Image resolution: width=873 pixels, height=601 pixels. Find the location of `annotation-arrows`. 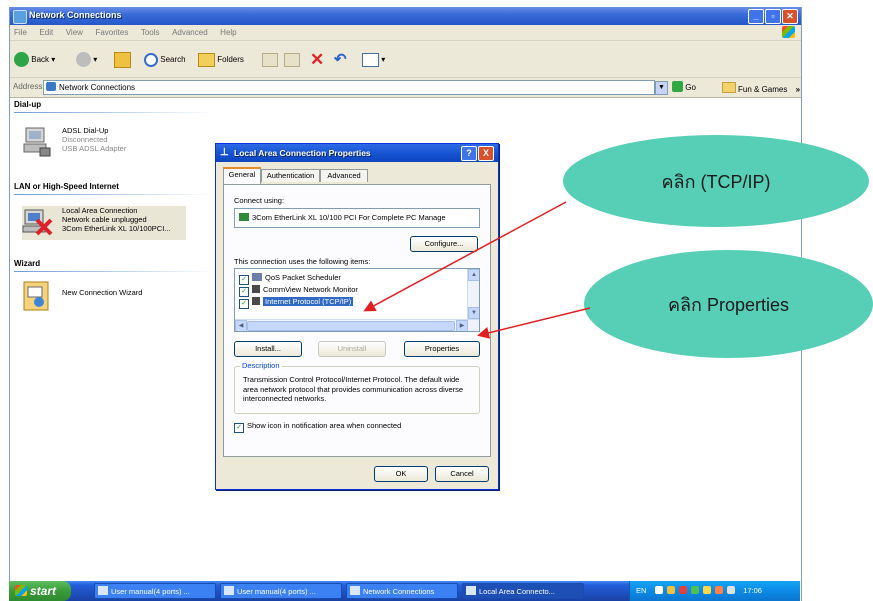

annotation-arrows is located at coordinates (477, 270).